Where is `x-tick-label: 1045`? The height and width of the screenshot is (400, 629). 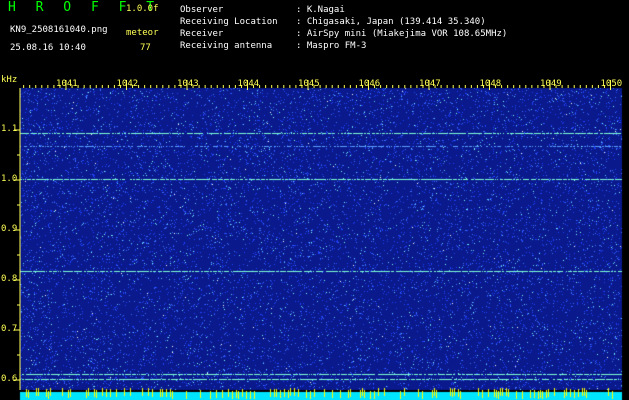
x-tick-label: 1045 is located at coordinates (309, 84).